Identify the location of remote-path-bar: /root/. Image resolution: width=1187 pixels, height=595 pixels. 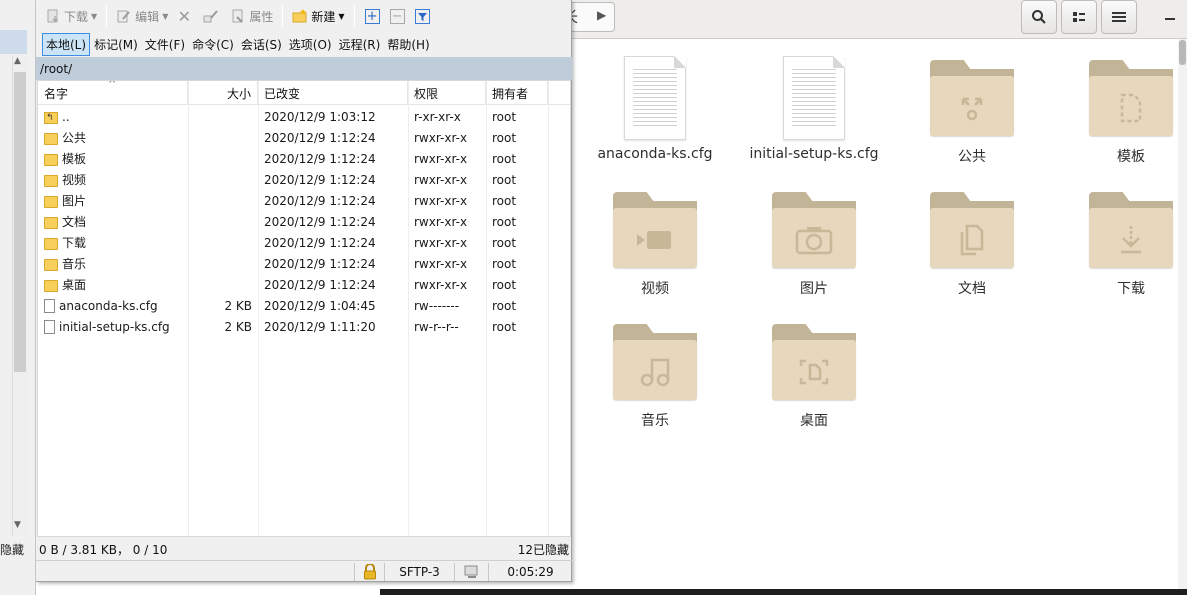
(304, 68).